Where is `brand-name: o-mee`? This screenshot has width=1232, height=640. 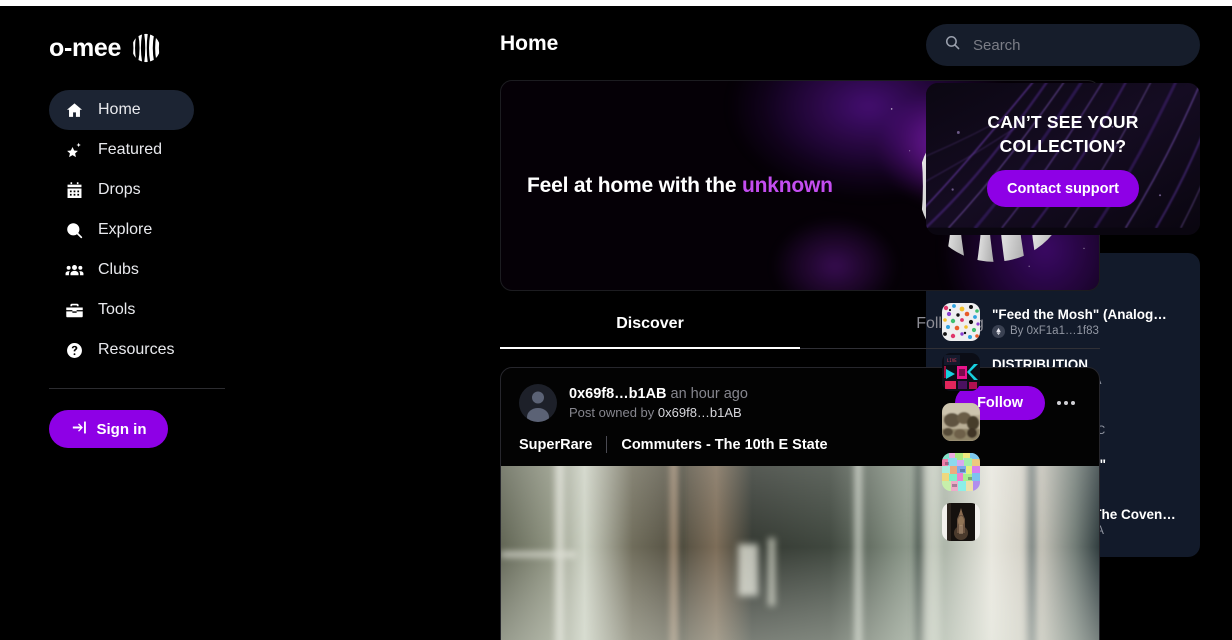 brand-name: o-mee is located at coordinates (85, 47).